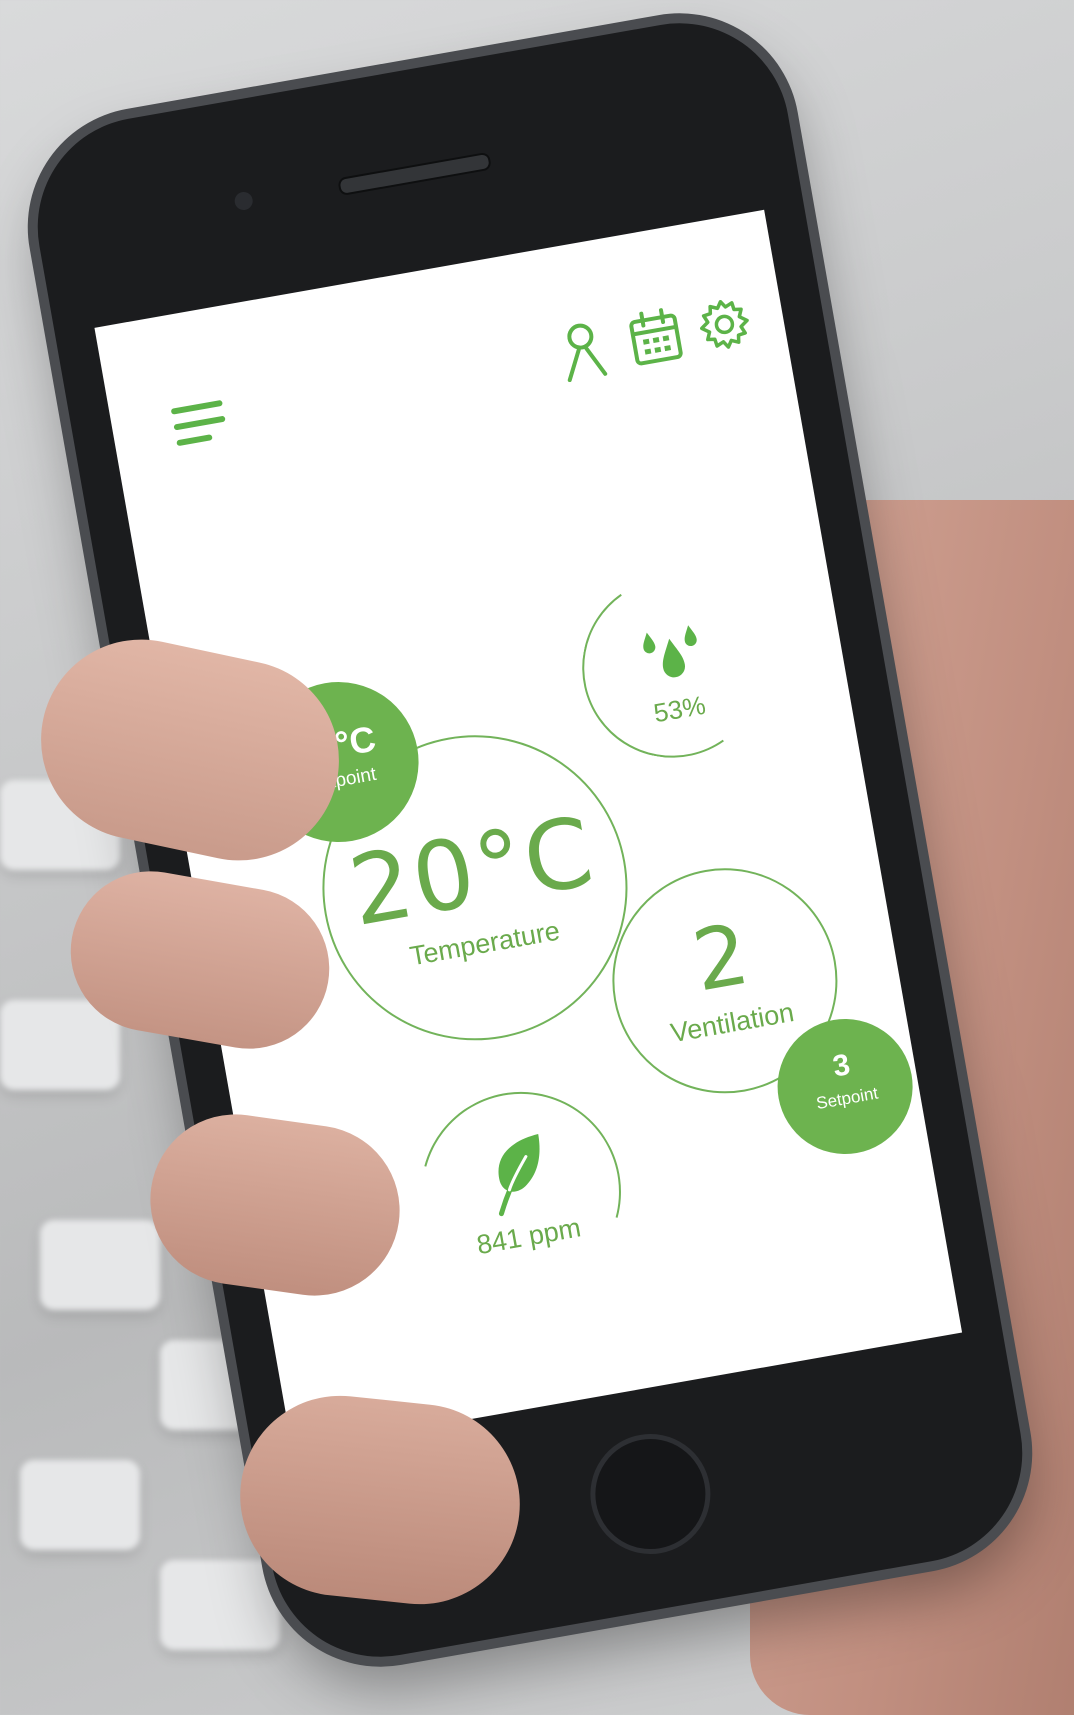  Describe the element at coordinates (414, 174) in the screenshot. I see `earpiece-speaker` at that location.